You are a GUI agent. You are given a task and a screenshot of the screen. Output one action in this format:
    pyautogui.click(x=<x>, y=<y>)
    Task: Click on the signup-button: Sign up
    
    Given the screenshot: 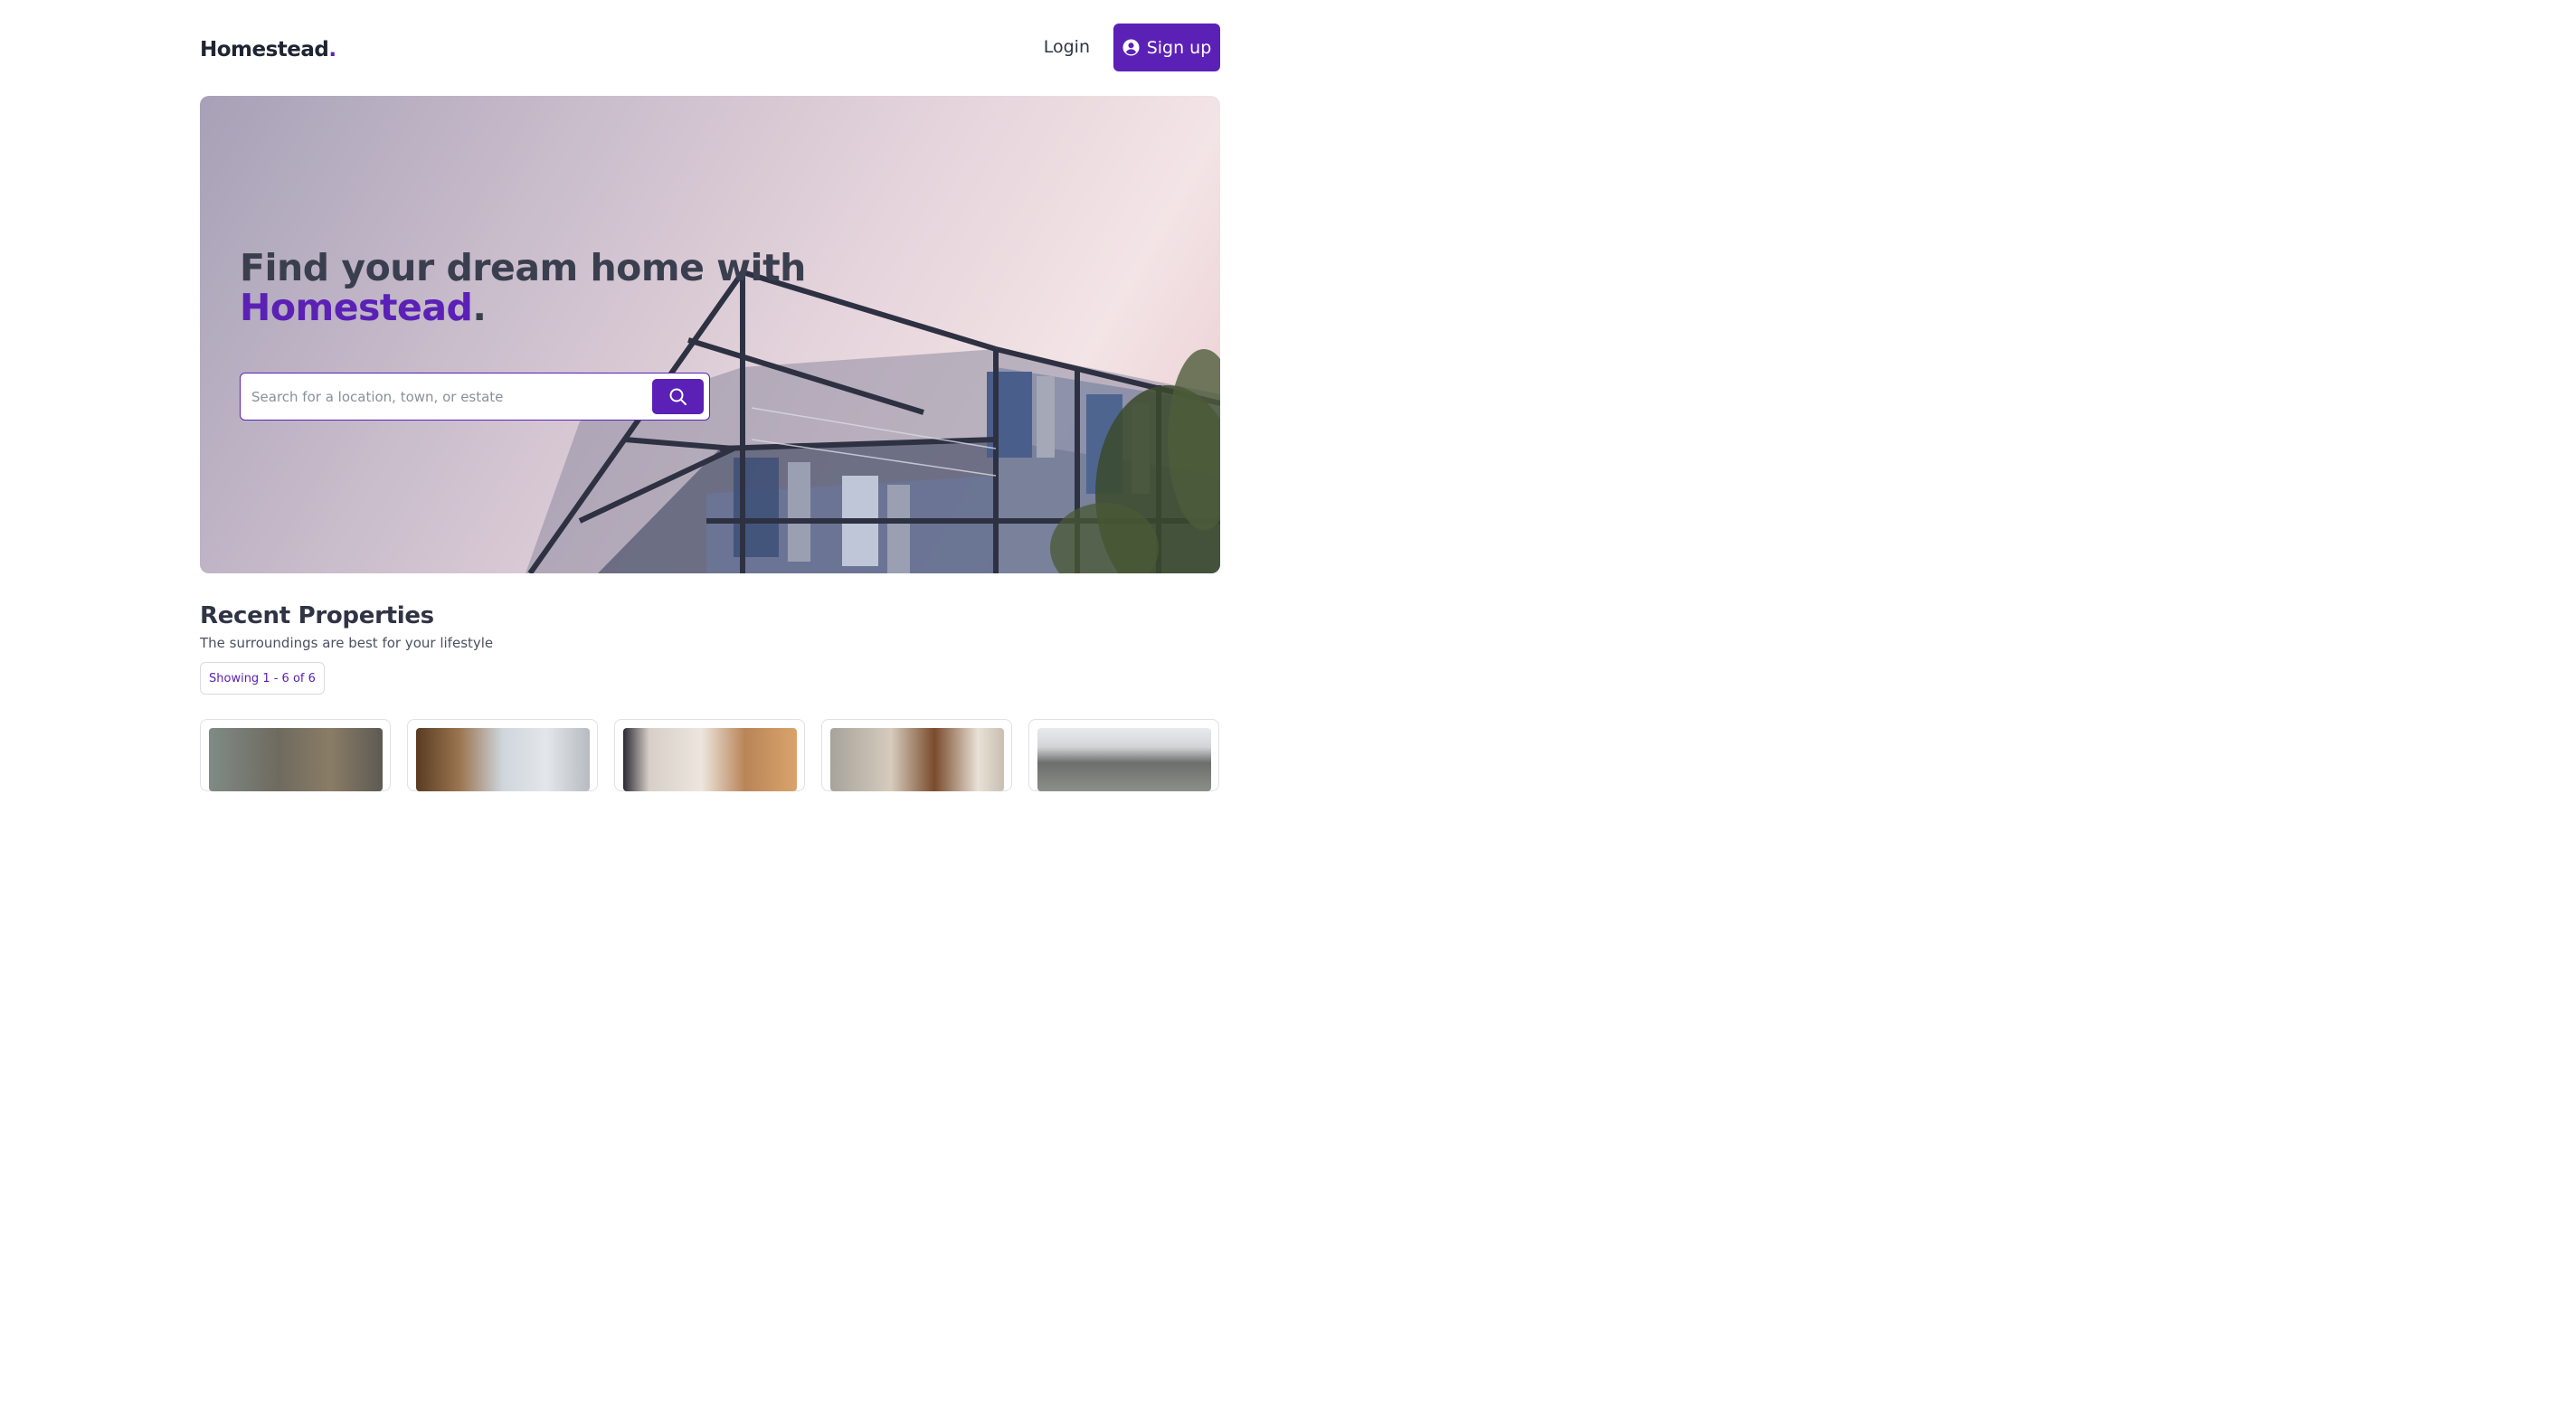 What is the action you would take?
    pyautogui.click(x=1166, y=47)
    